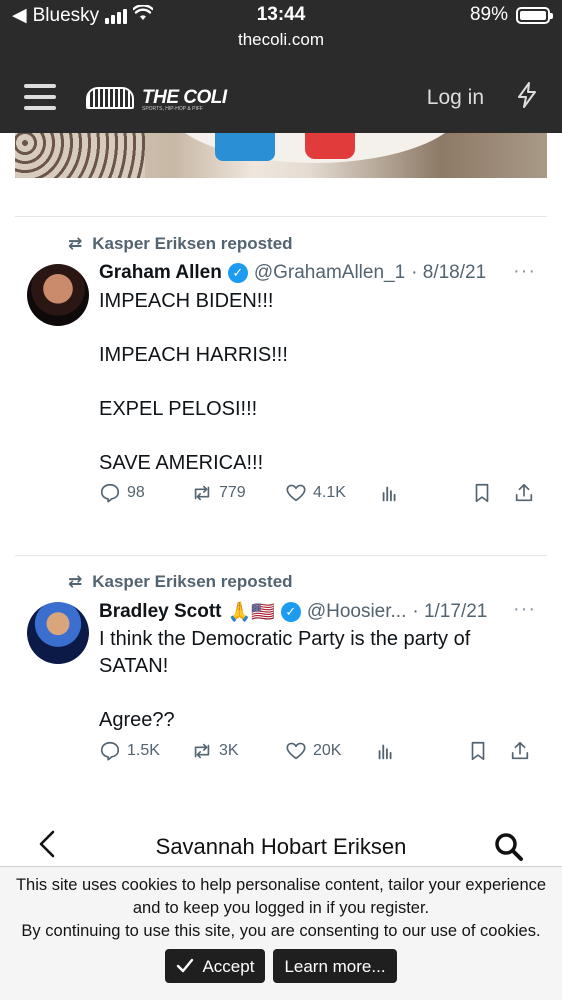 The width and height of the screenshot is (562, 1000). Describe the element at coordinates (80, 155) in the screenshot. I see `image-pattern-shape` at that location.